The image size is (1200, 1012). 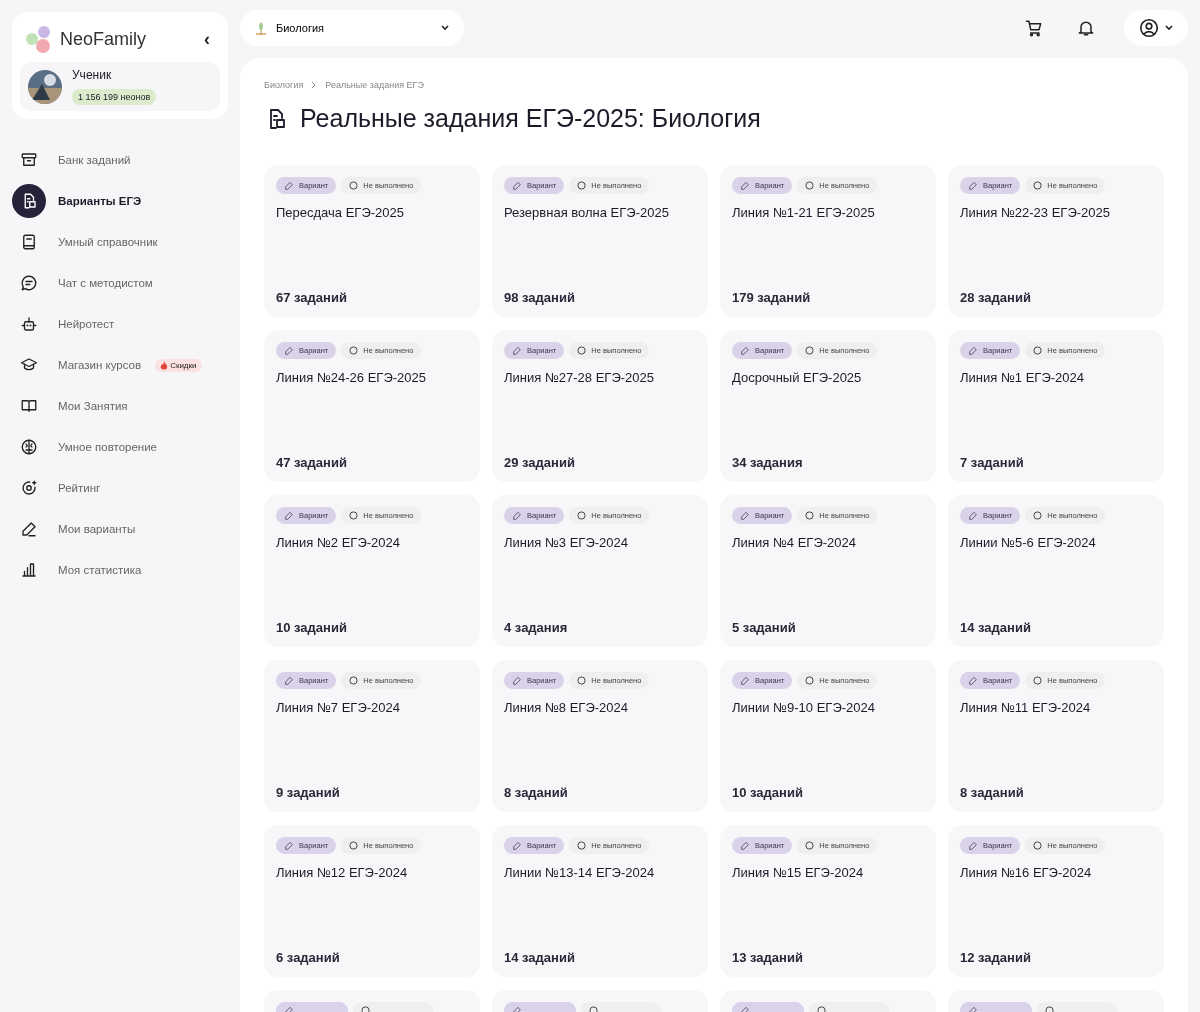 What do you see at coordinates (120, 488) in the screenshot?
I see `nav-item: Рейтинг` at bounding box center [120, 488].